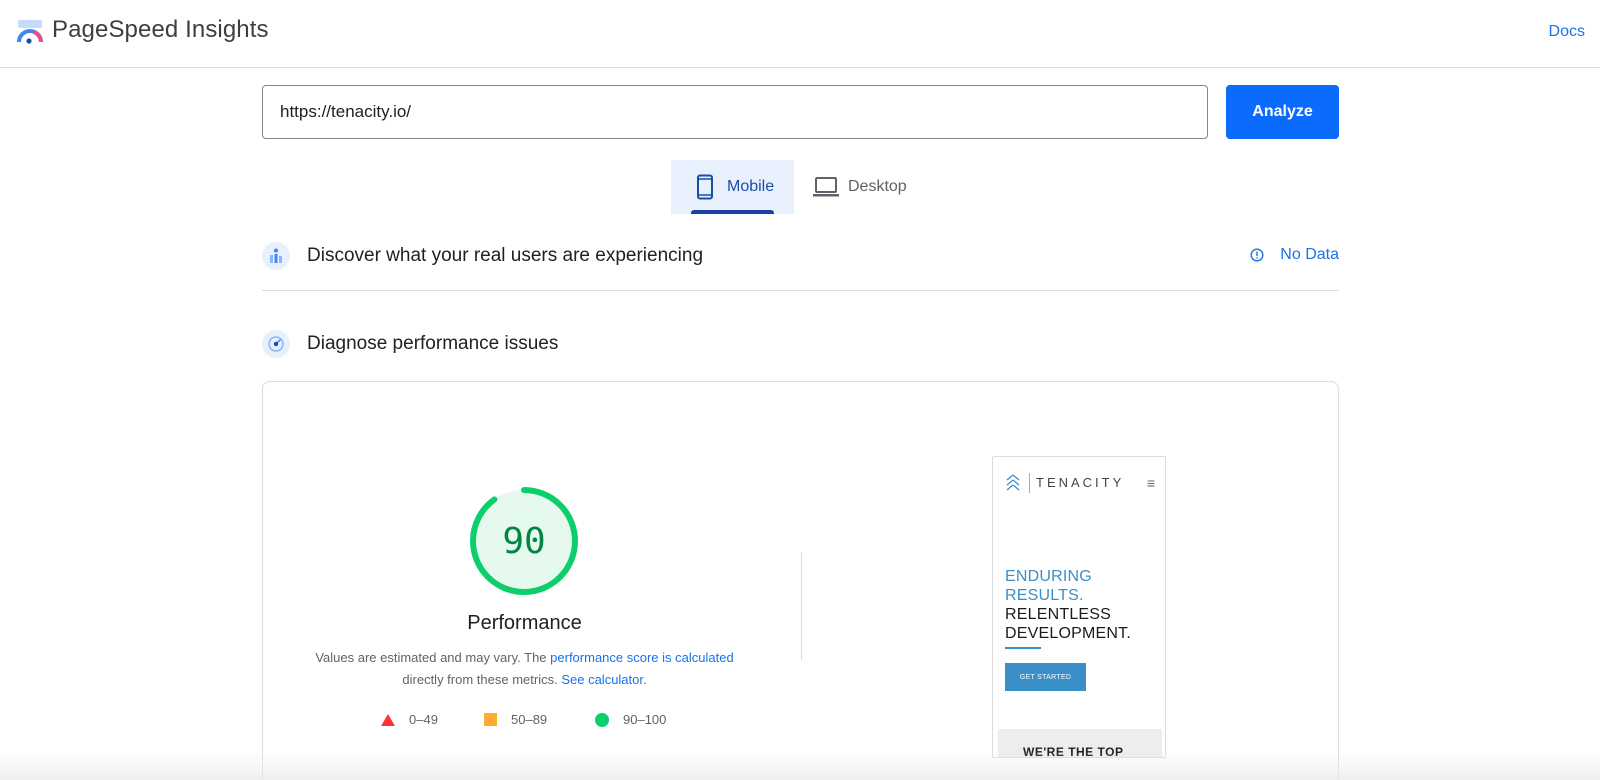 The height and width of the screenshot is (780, 1600). Describe the element at coordinates (1045, 677) in the screenshot. I see `get-started-button: GET STARTED` at that location.